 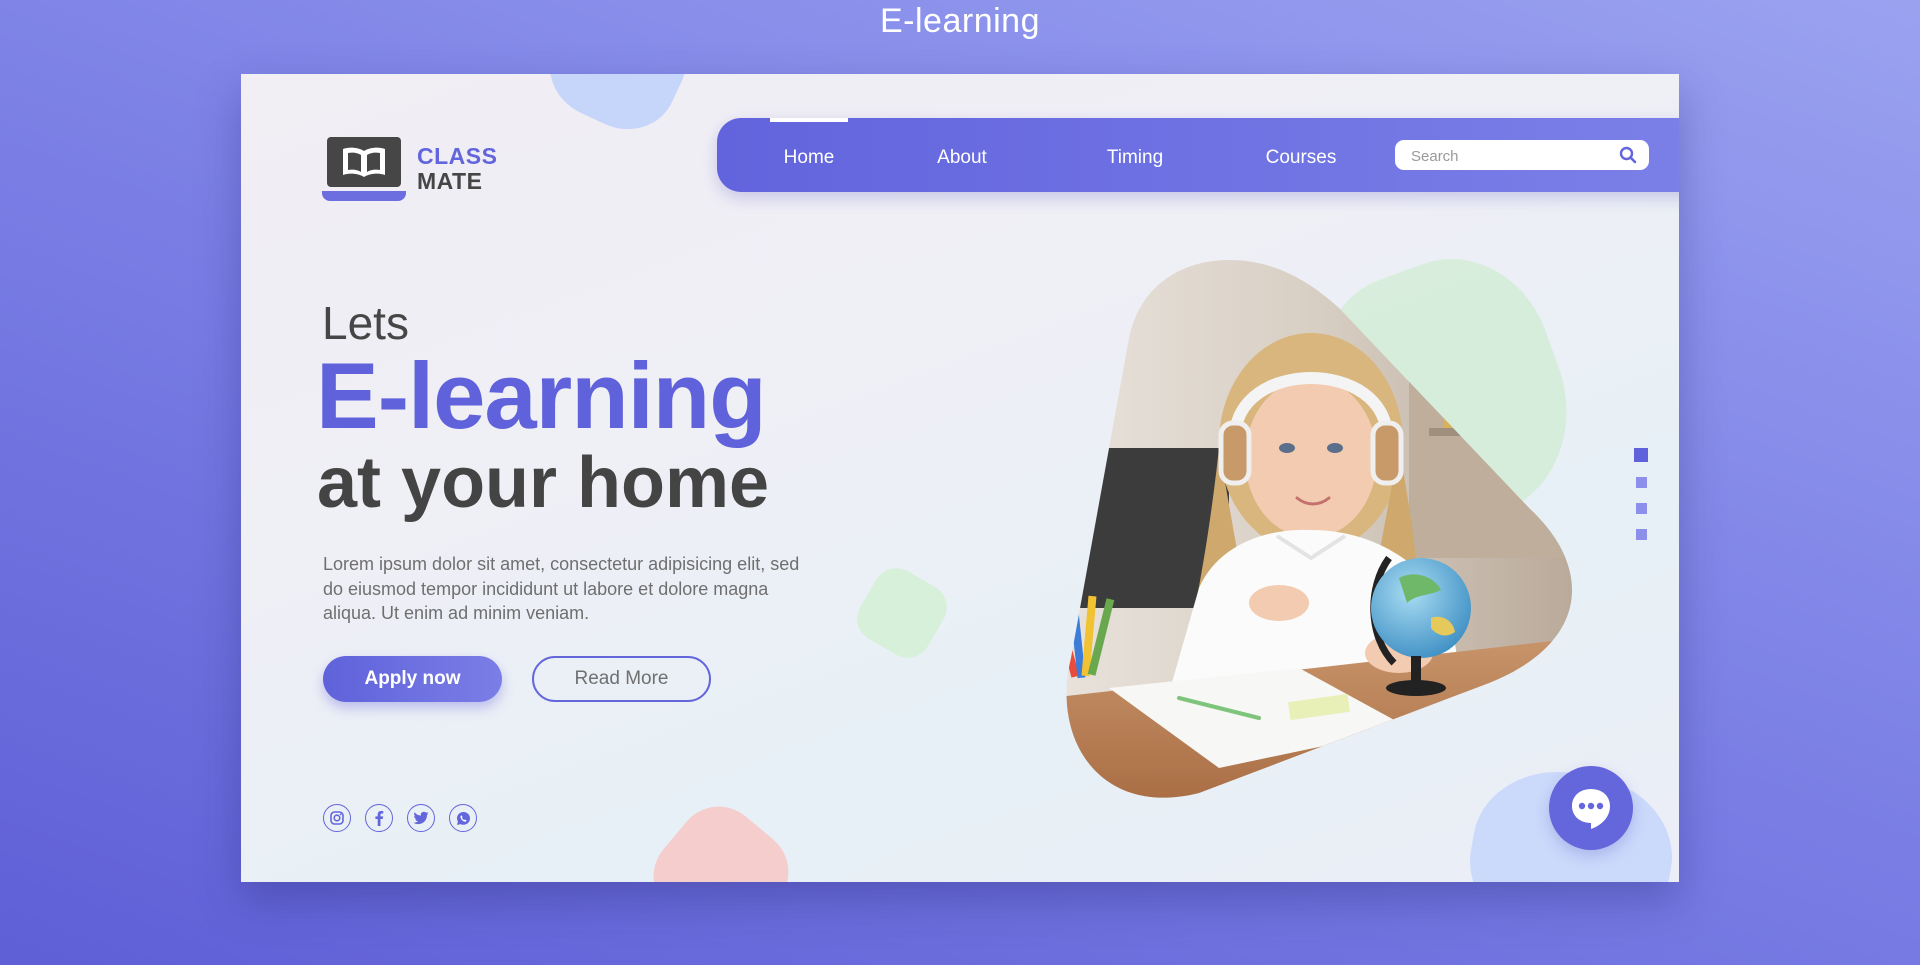 I want to click on search-input, so click(x=1508, y=156).